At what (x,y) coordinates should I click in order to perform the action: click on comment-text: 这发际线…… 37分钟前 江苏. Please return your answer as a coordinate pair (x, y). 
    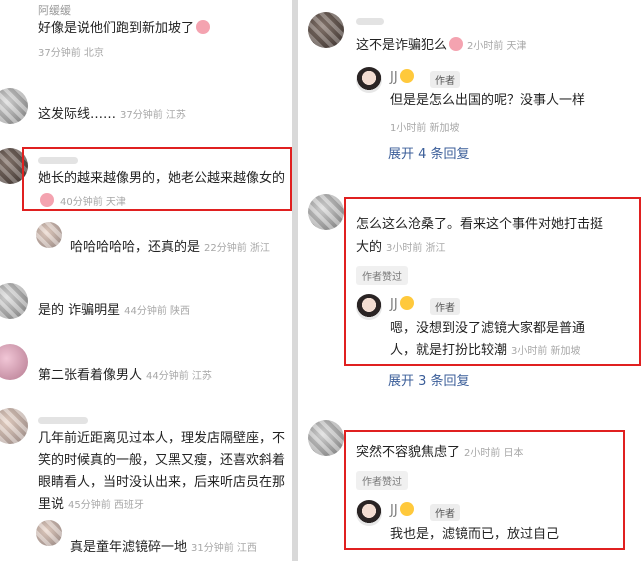
    Looking at the image, I should click on (112, 114).